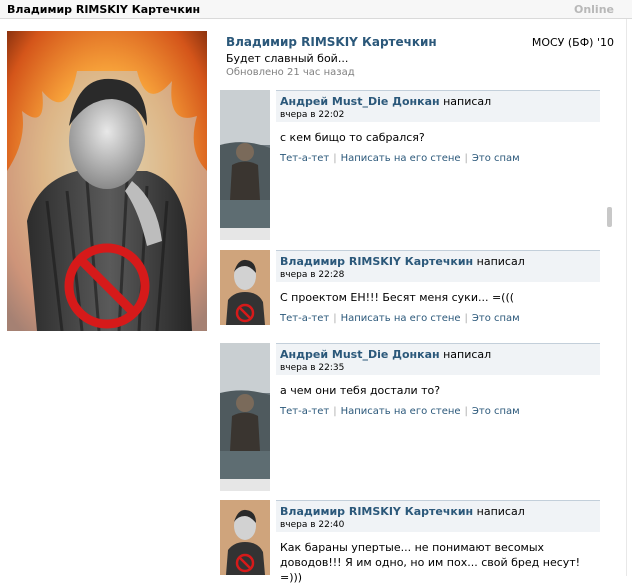  Describe the element at coordinates (104, 9) in the screenshot. I see `title-name: Владимир RIMSKIY Картечкин` at that location.